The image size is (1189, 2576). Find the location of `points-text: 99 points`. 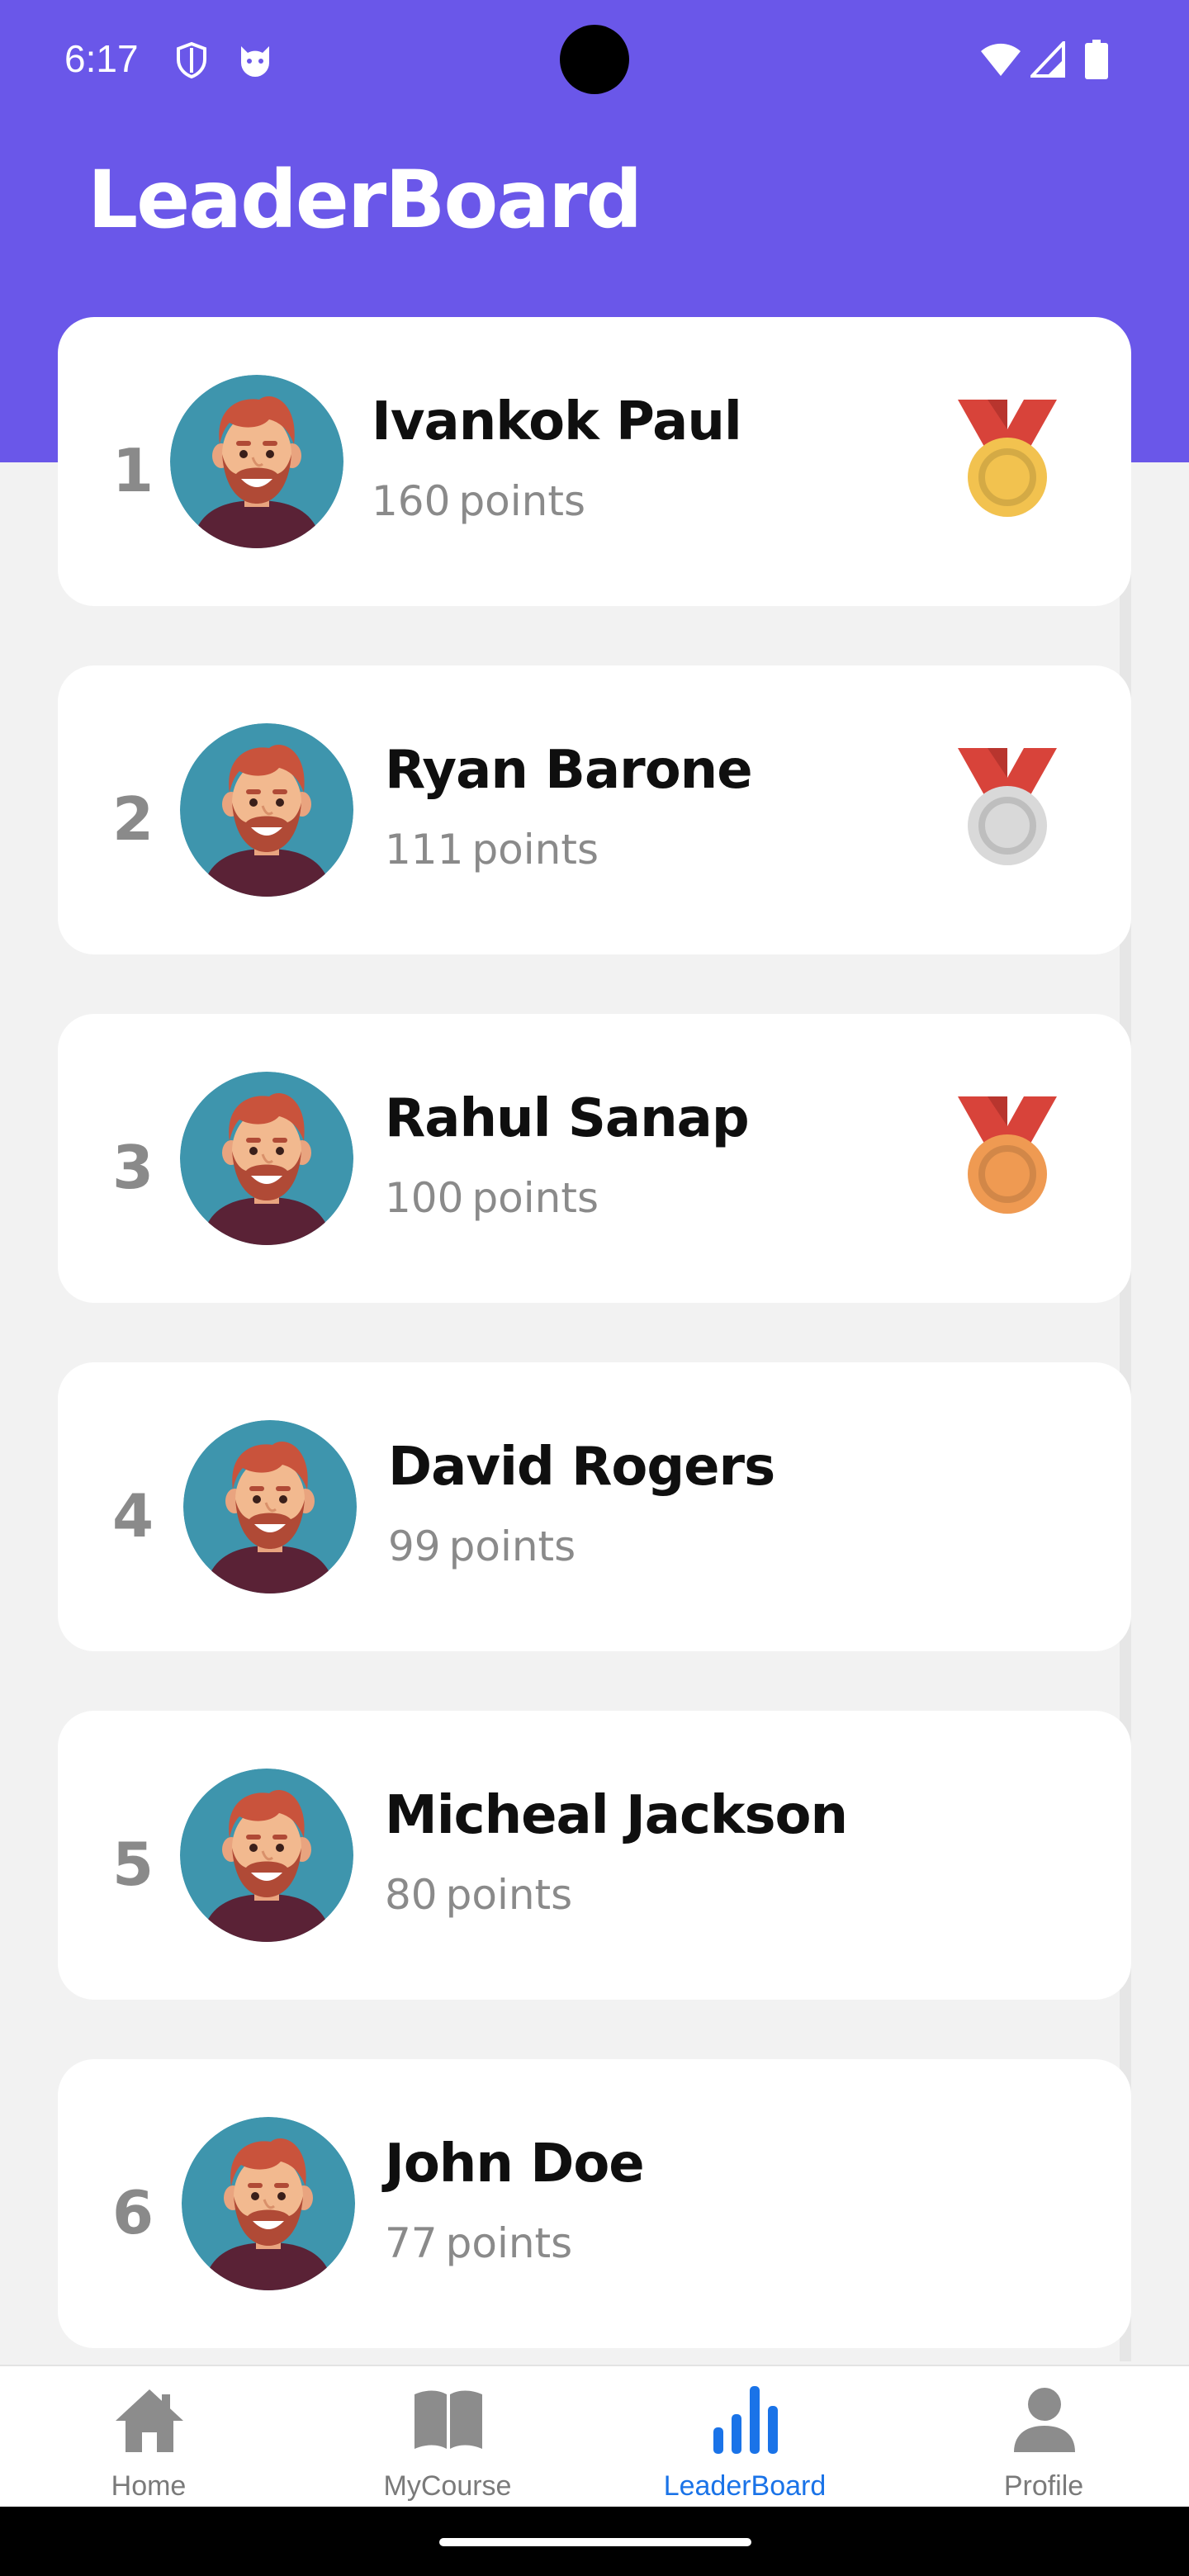

points-text: 99 points is located at coordinates (482, 1546).